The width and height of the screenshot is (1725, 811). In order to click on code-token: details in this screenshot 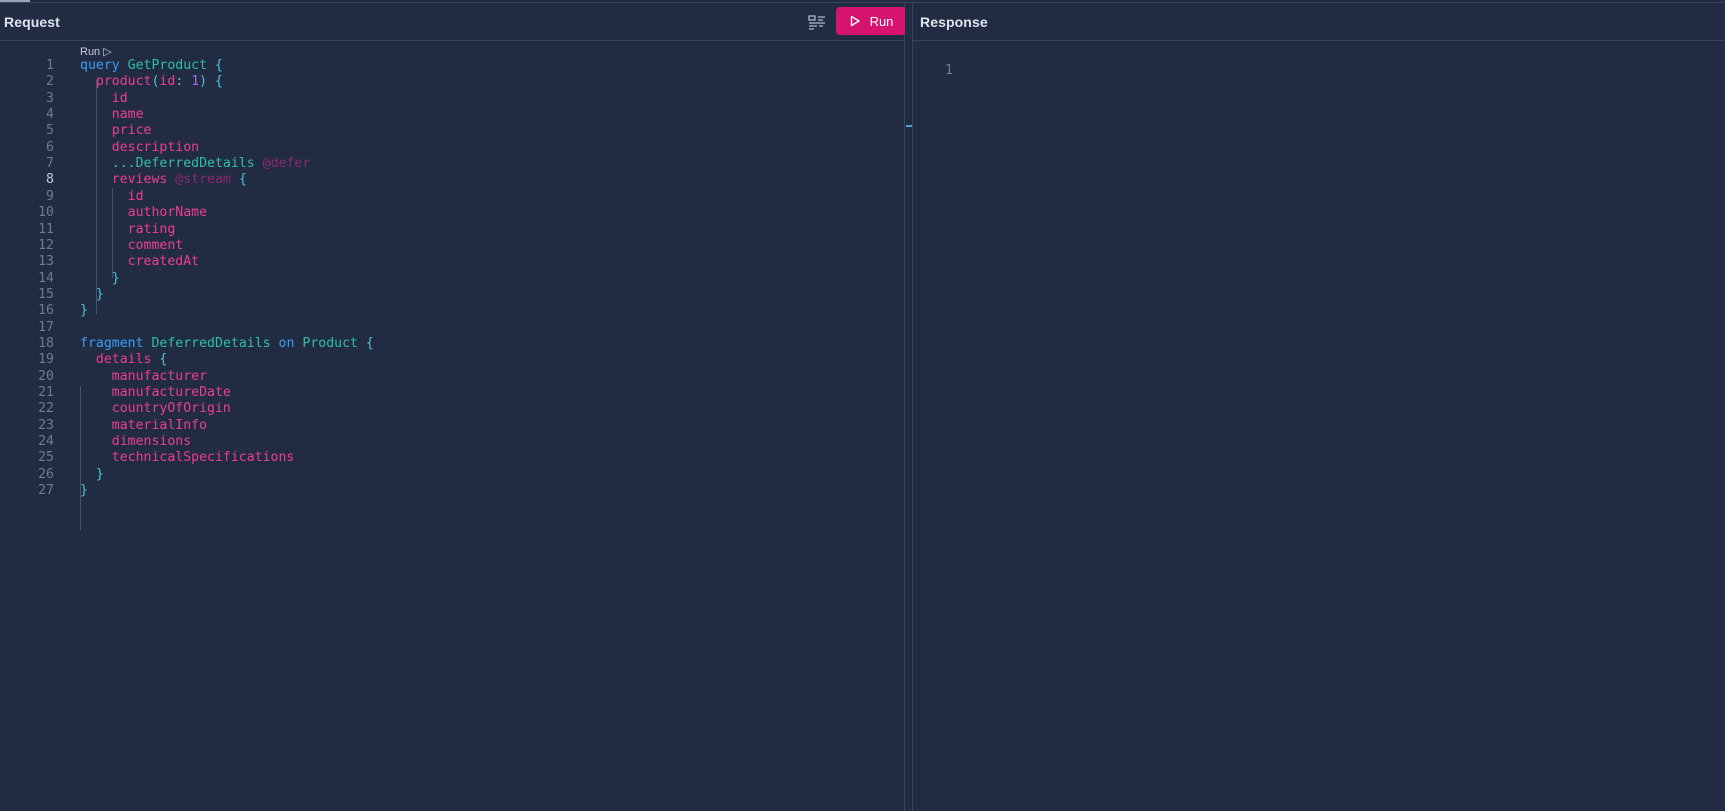, I will do `click(123, 360)`.